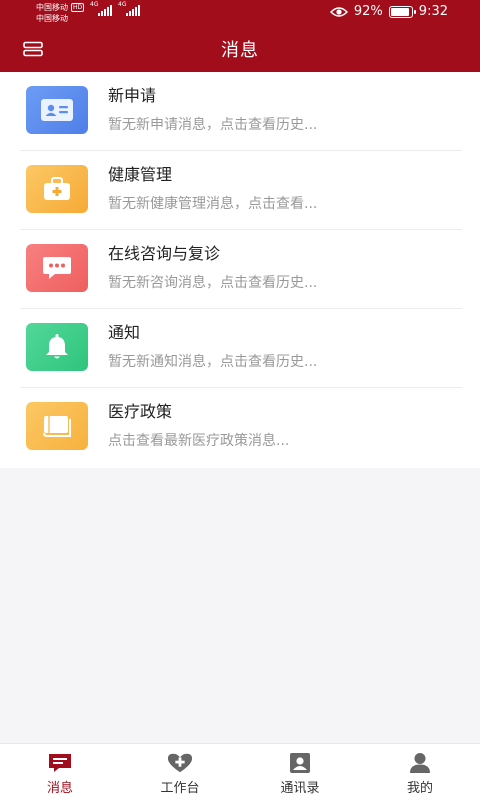  What do you see at coordinates (338, 11) in the screenshot?
I see `eye-icon` at bounding box center [338, 11].